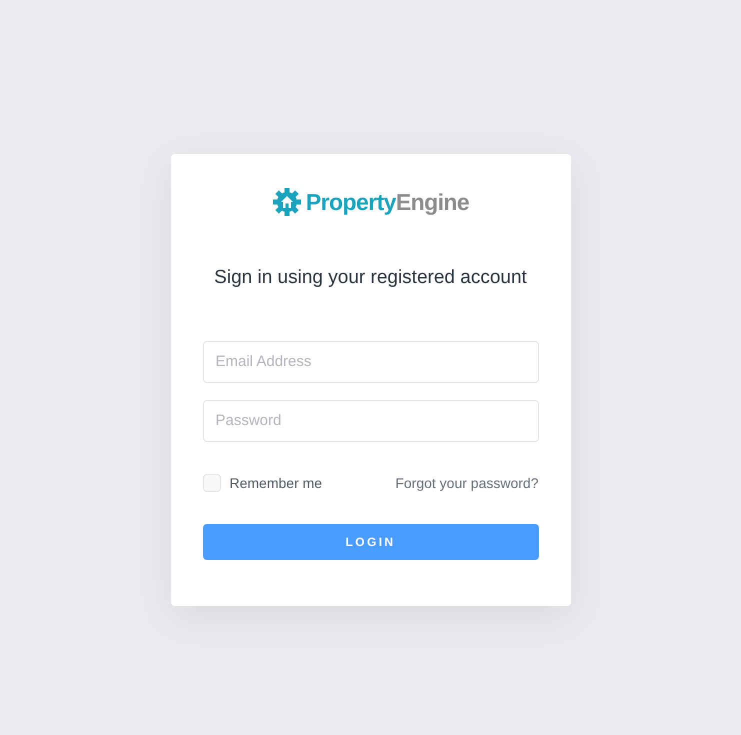 The height and width of the screenshot is (735, 741). Describe the element at coordinates (370, 421) in the screenshot. I see `input-field: Password` at that location.